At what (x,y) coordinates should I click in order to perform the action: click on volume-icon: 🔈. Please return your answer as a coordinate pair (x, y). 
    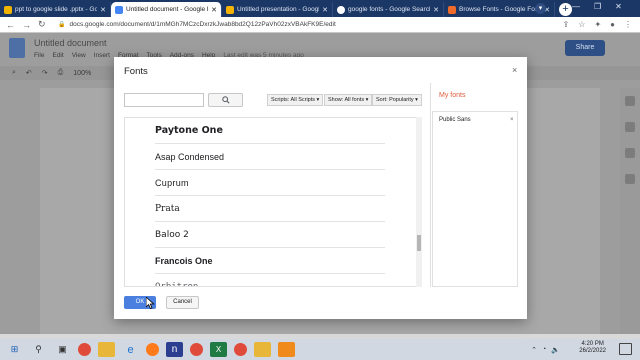
    Looking at the image, I should click on (555, 350).